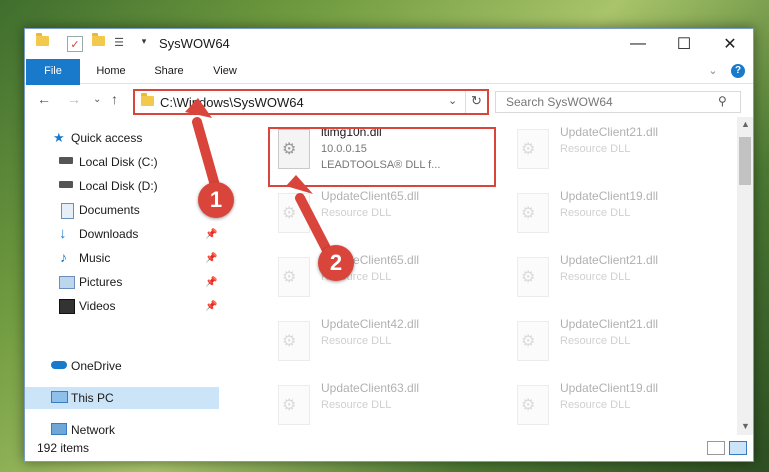 Image resolution: width=769 pixels, height=472 pixels. What do you see at coordinates (216, 200) in the screenshot?
I see `annotation-marker-1: 1` at bounding box center [216, 200].